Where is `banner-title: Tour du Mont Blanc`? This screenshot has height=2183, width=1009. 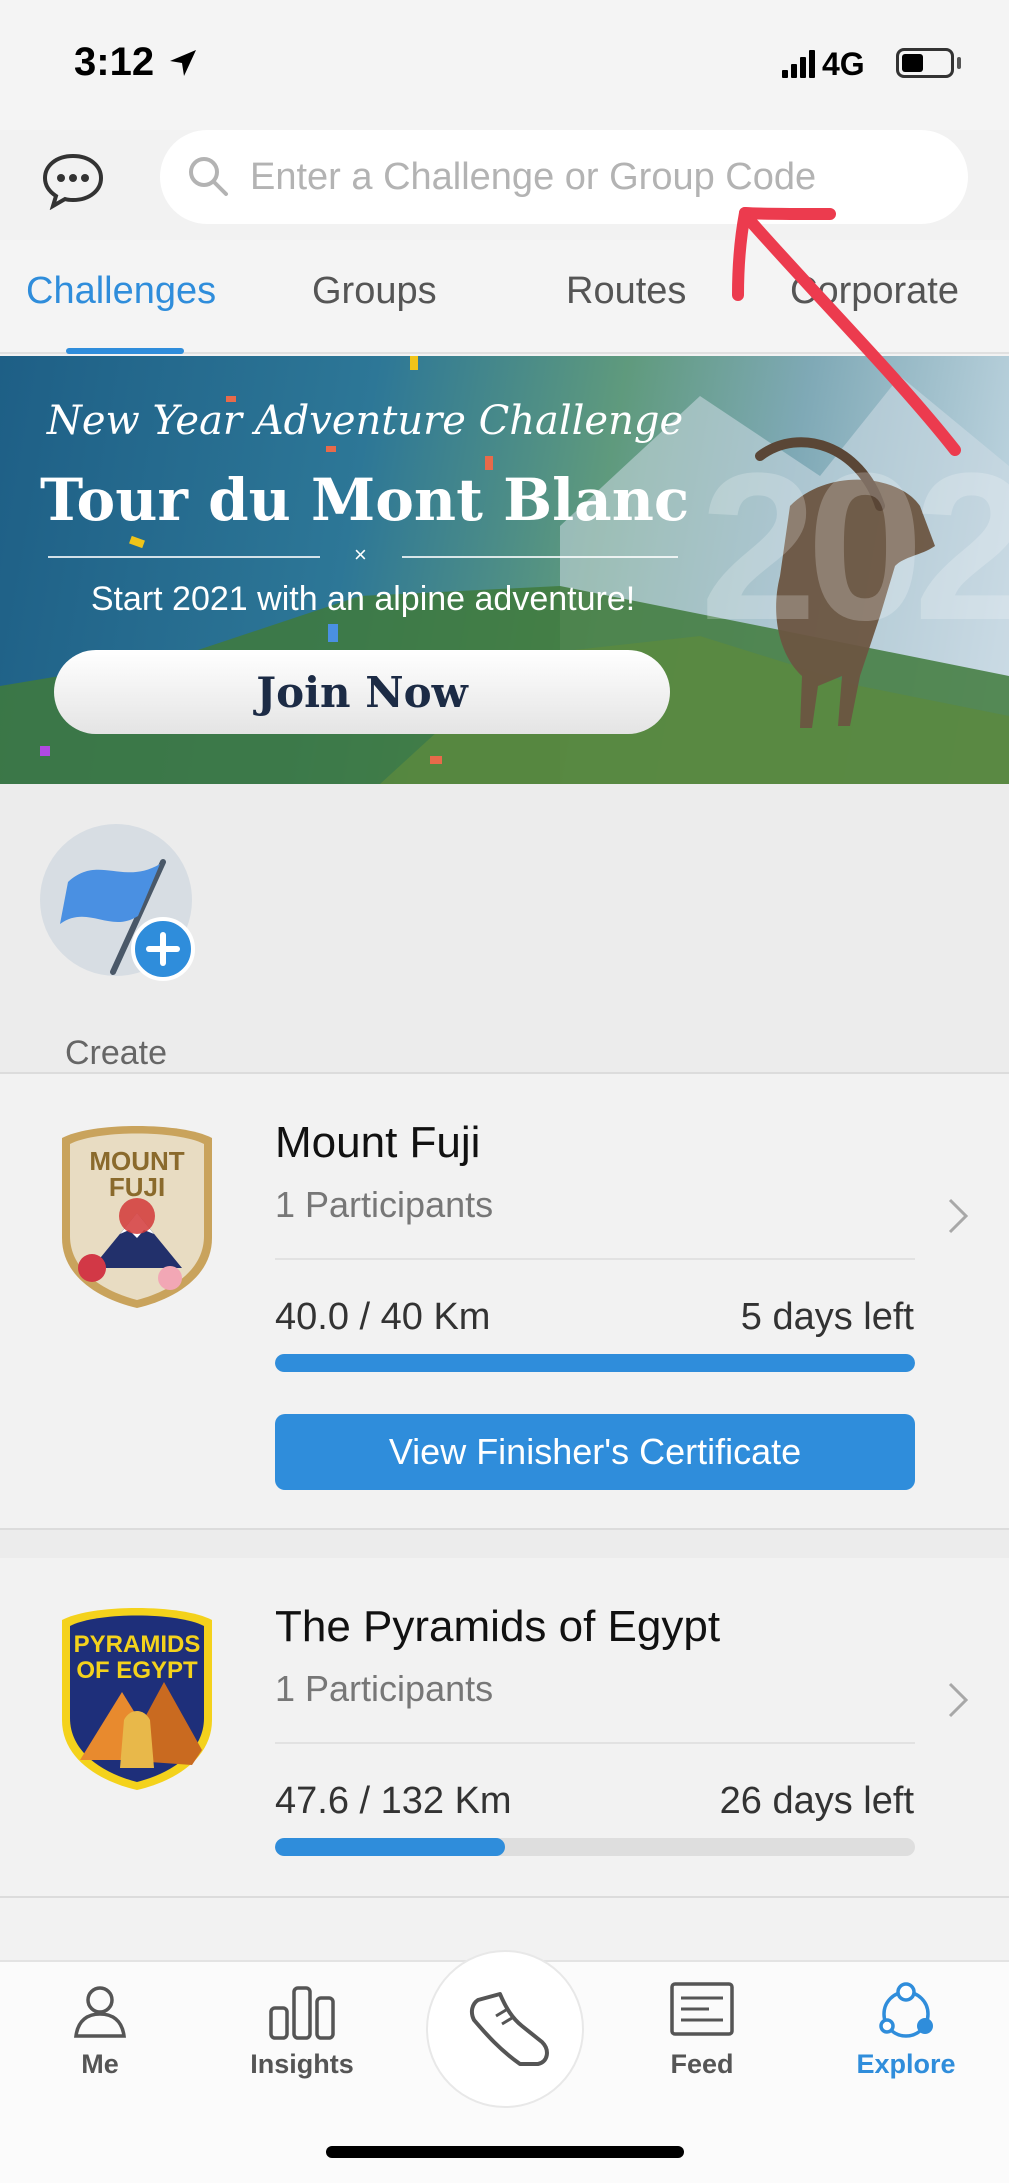 banner-title: Tour du Mont Blanc is located at coordinates (365, 500).